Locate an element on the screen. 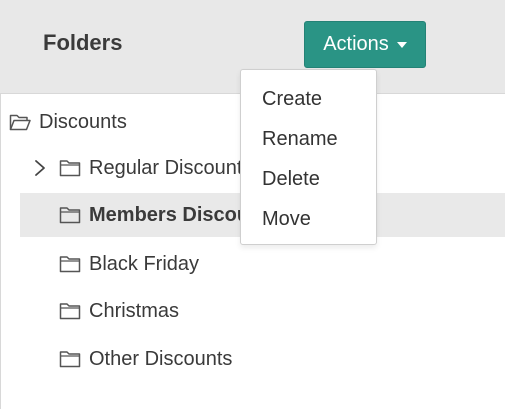 The image size is (505, 409). folder-open-icon is located at coordinates (20, 122).